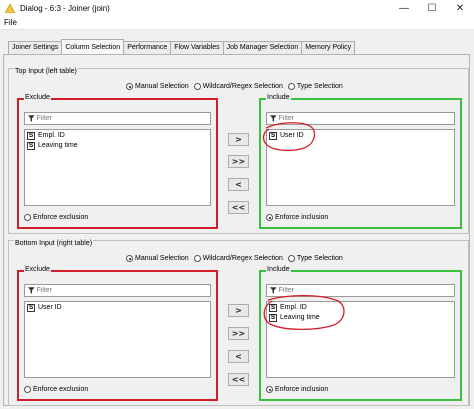 The width and height of the screenshot is (474, 409). I want to click on top-input-group-title: Top Input (left table), so click(46, 71).